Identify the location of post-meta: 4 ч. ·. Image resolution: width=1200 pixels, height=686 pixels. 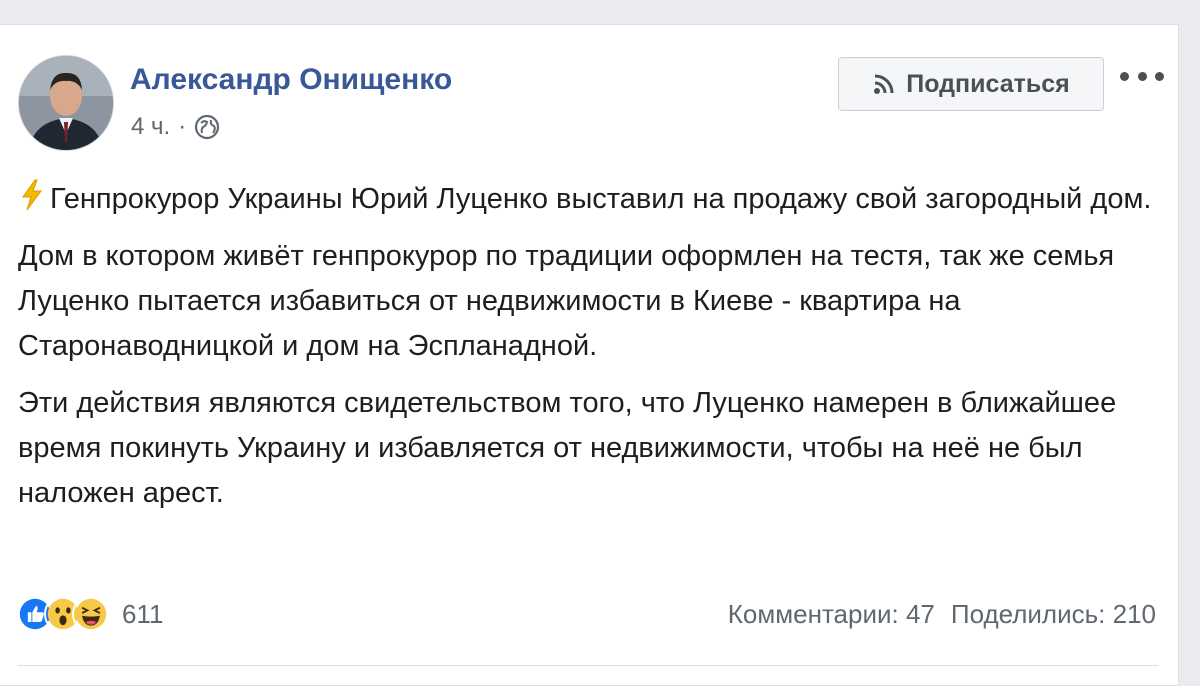
(175, 127).